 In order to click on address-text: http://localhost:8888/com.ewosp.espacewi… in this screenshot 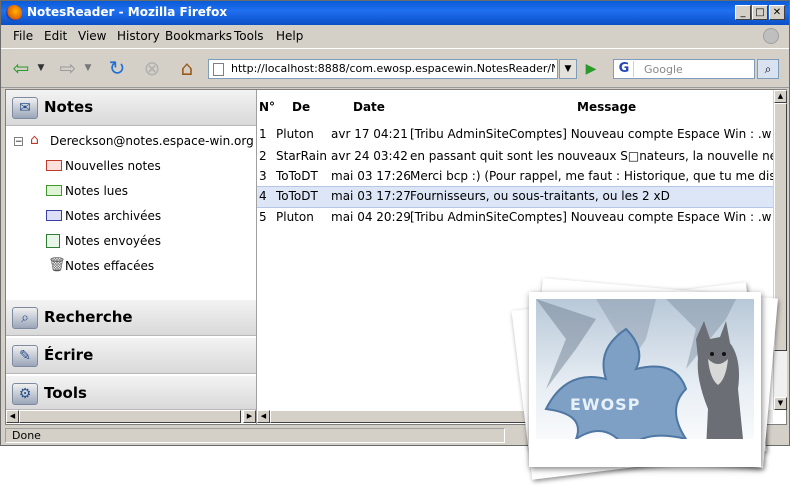, I will do `click(393, 68)`.